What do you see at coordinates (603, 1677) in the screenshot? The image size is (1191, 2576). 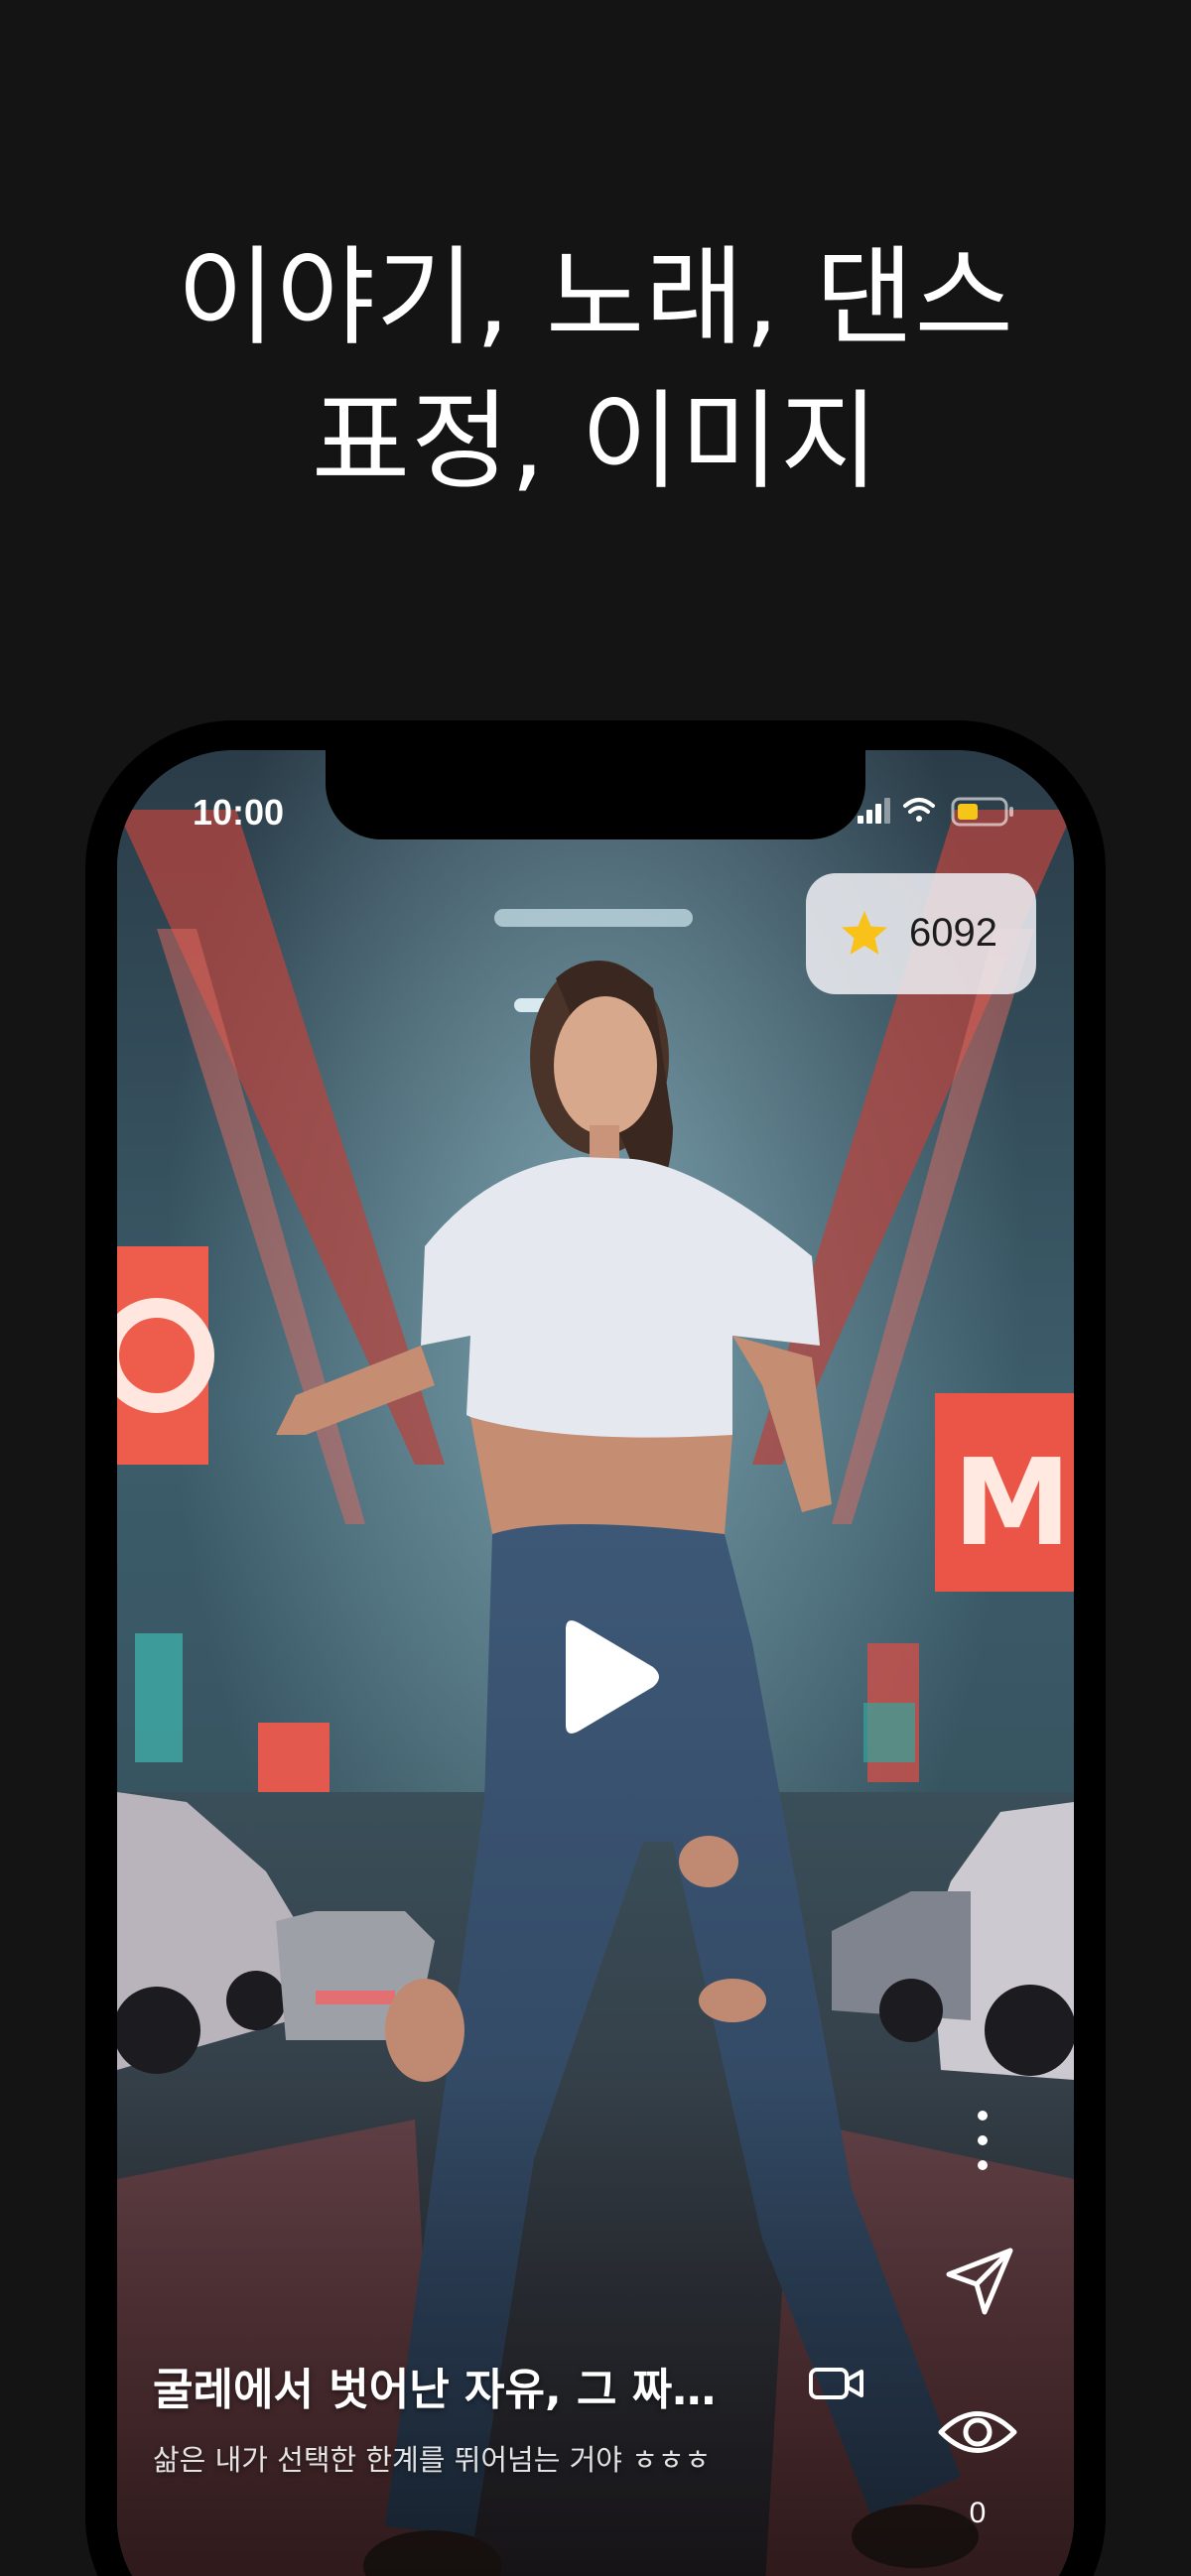 I see `play-icon` at bounding box center [603, 1677].